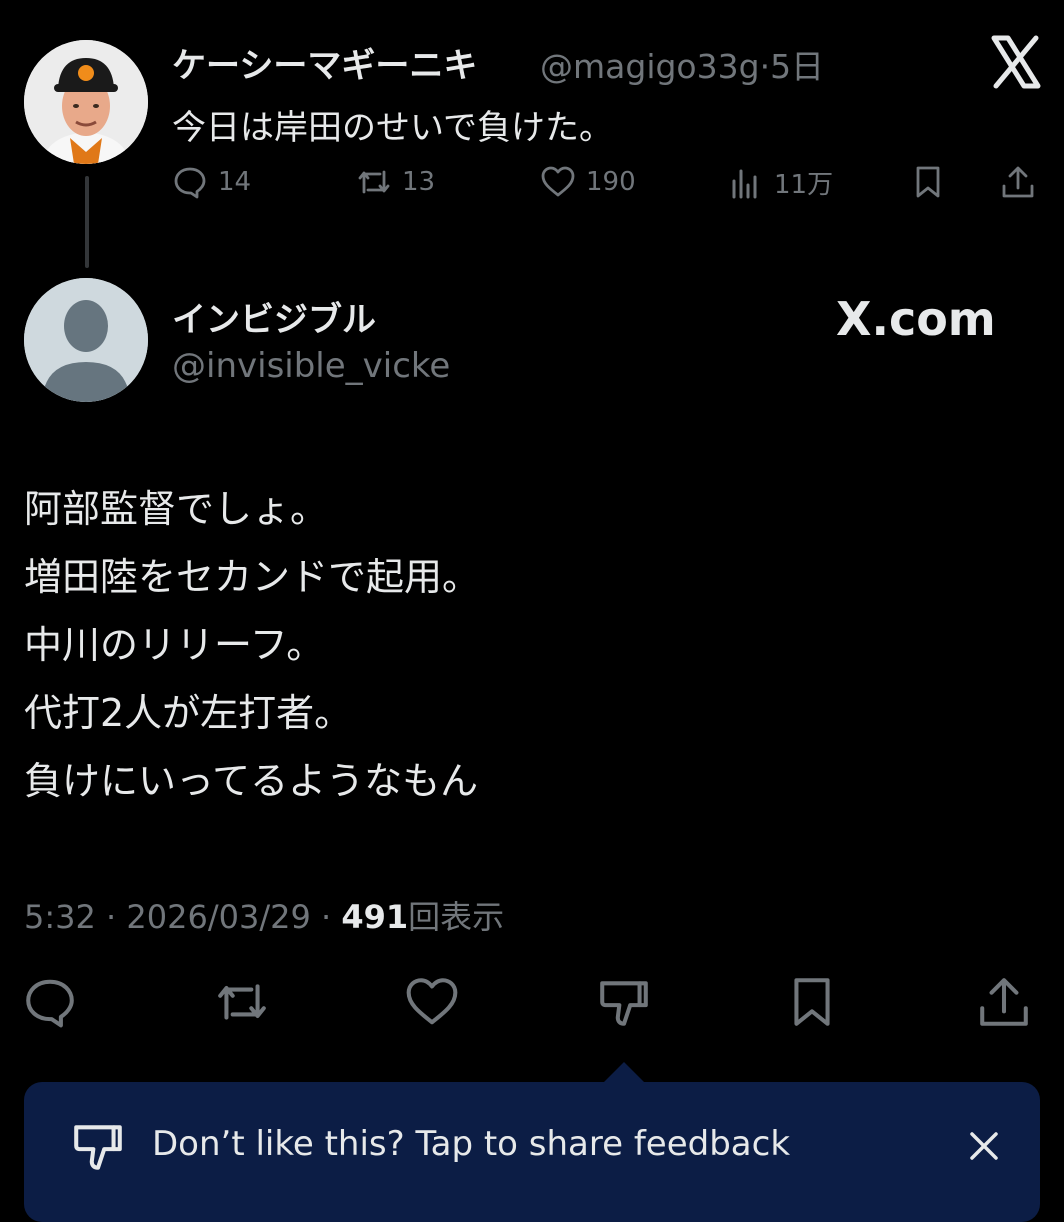 The width and height of the screenshot is (1064, 1222). Describe the element at coordinates (60, 917) in the screenshot. I see `reply-time: 5:32` at that location.